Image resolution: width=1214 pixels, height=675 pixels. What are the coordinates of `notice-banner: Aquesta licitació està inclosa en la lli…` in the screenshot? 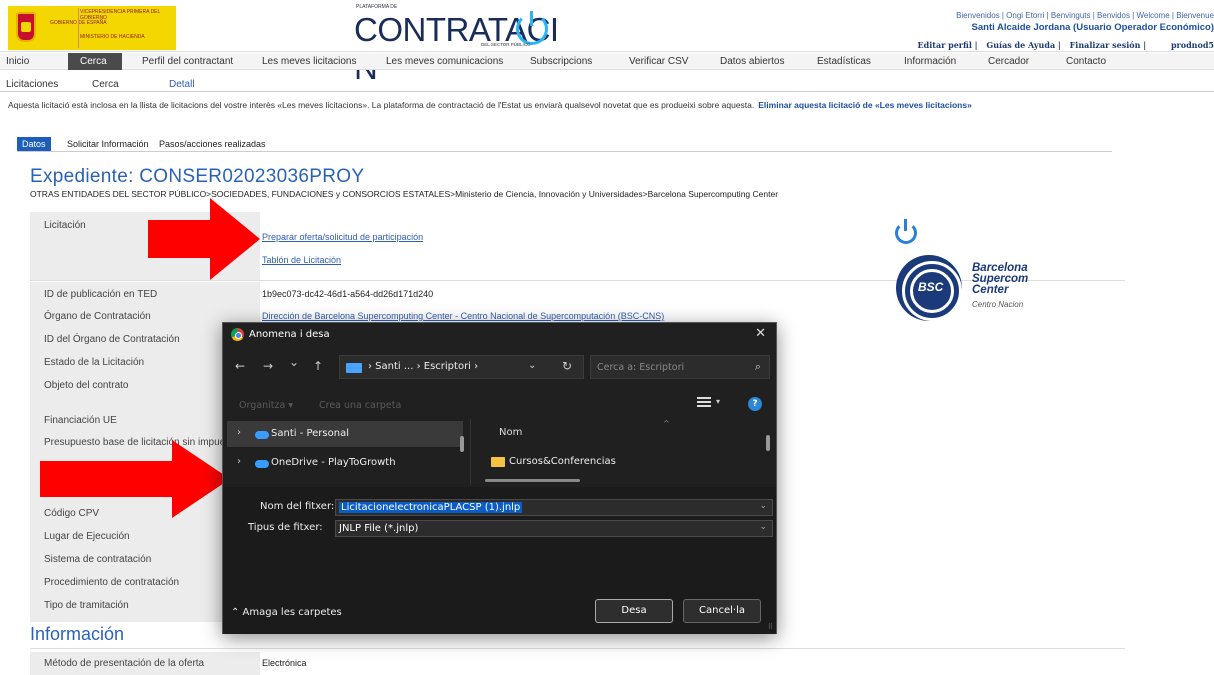 It's located at (490, 105).